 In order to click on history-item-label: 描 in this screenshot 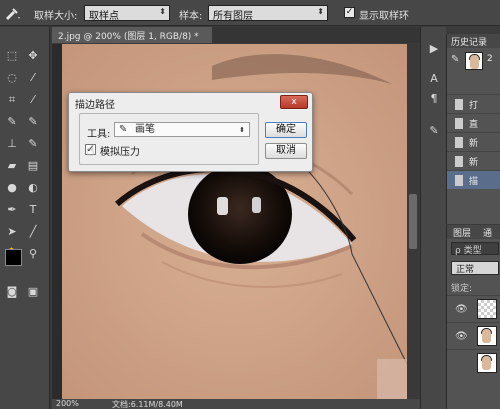, I will do `click(474, 182)`.